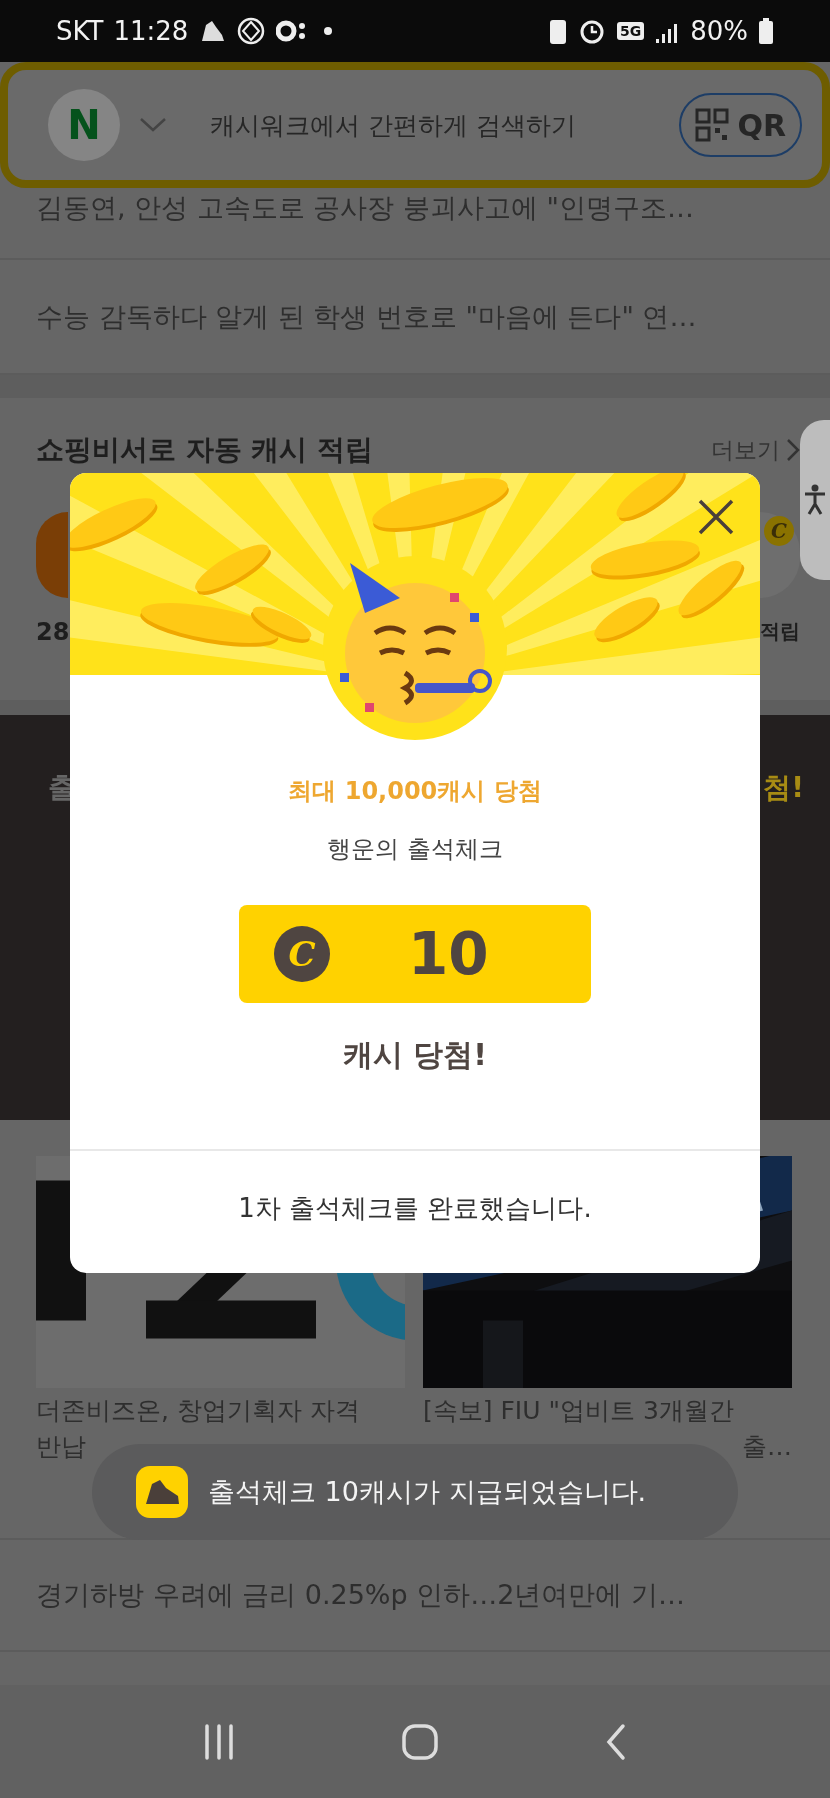 This screenshot has height=1798, width=830. Describe the element at coordinates (712, 125) in the screenshot. I see `qr-code-icon` at that location.